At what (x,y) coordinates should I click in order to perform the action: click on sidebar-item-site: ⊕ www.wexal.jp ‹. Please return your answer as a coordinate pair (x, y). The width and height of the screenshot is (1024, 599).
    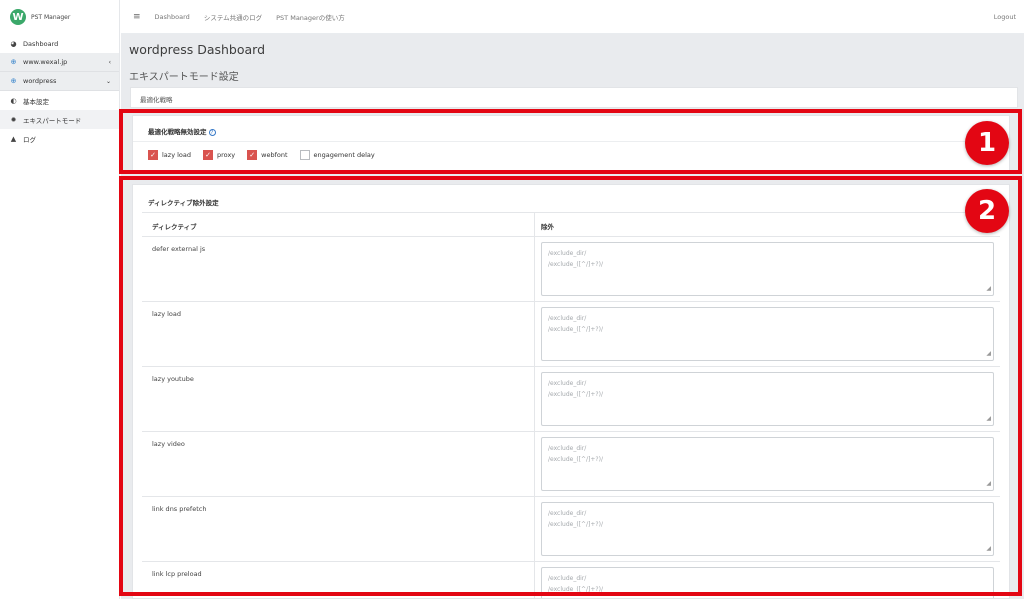
    Looking at the image, I should click on (59, 62).